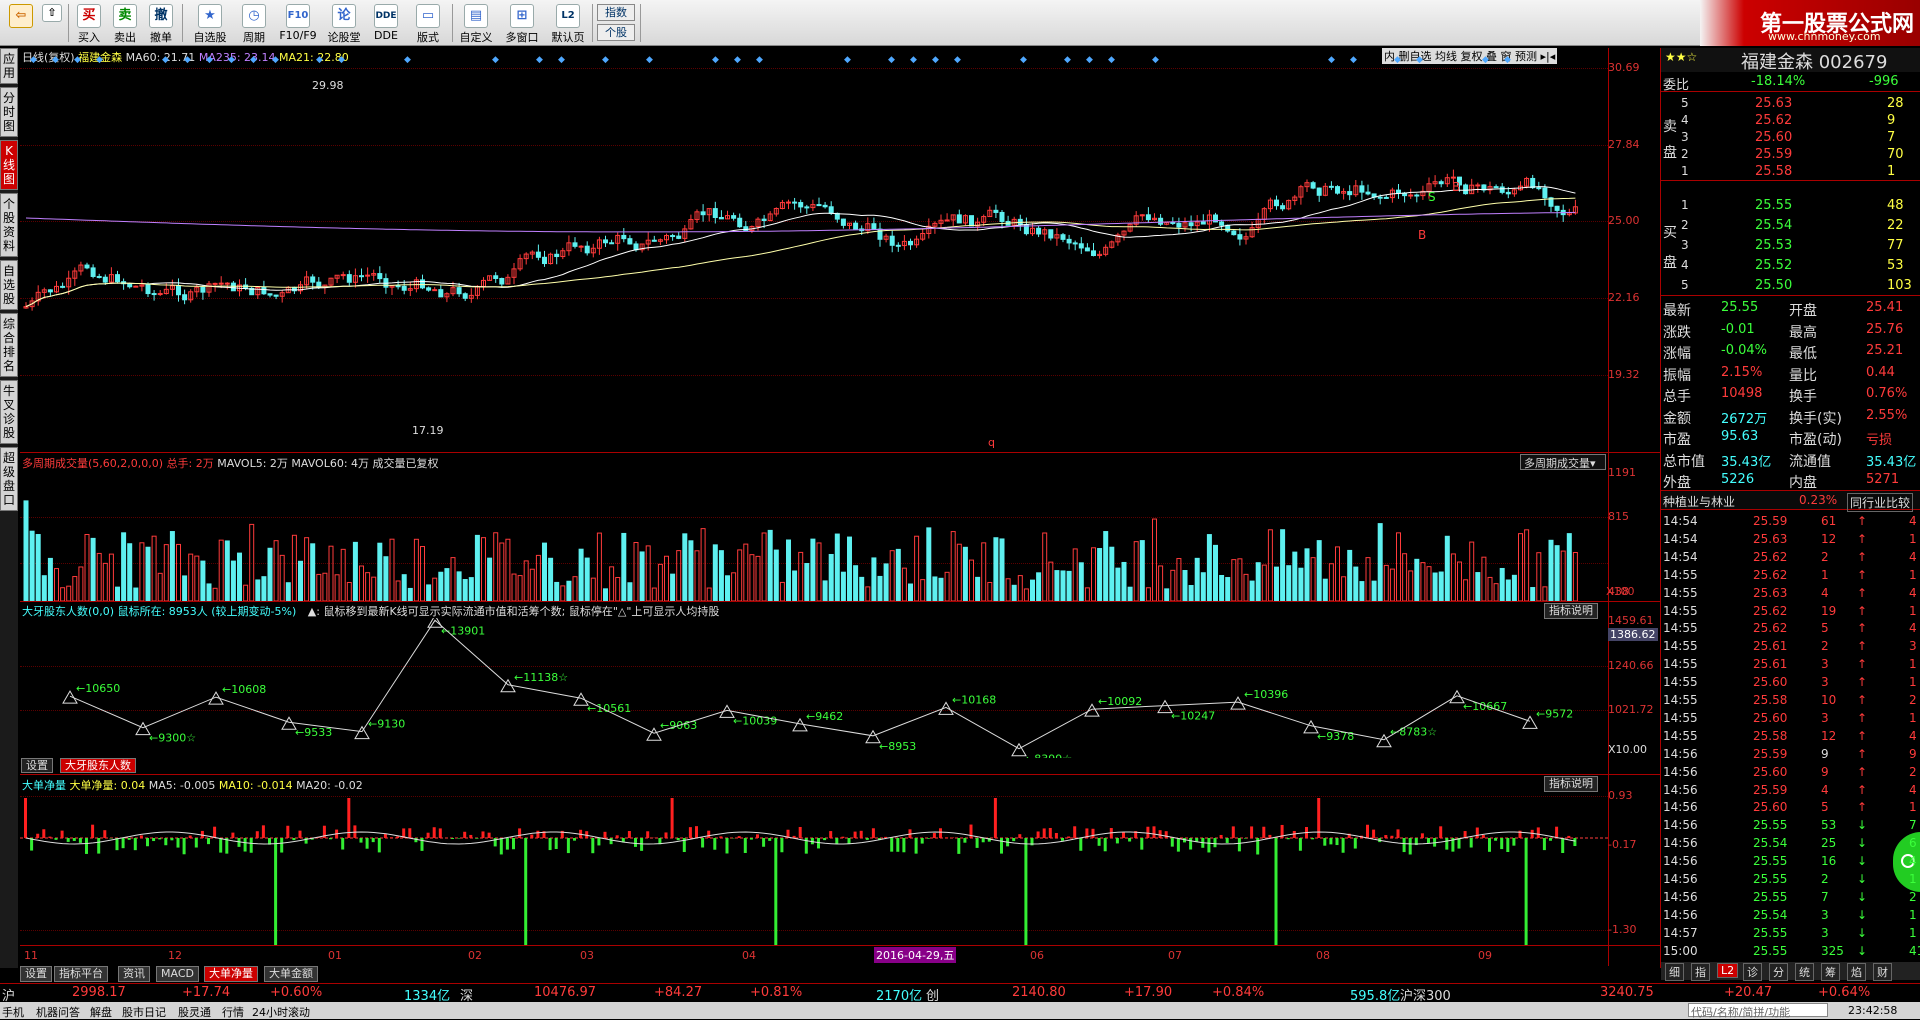  Describe the element at coordinates (476, 23) in the screenshot. I see `custom-button: ▤自定义` at that location.